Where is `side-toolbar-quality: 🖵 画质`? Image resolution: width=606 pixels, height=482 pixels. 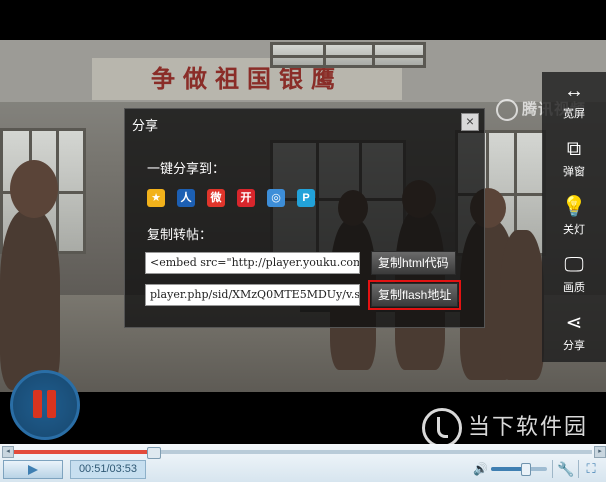
side-toolbar-quality: 🖵 画质 is located at coordinates (574, 274).